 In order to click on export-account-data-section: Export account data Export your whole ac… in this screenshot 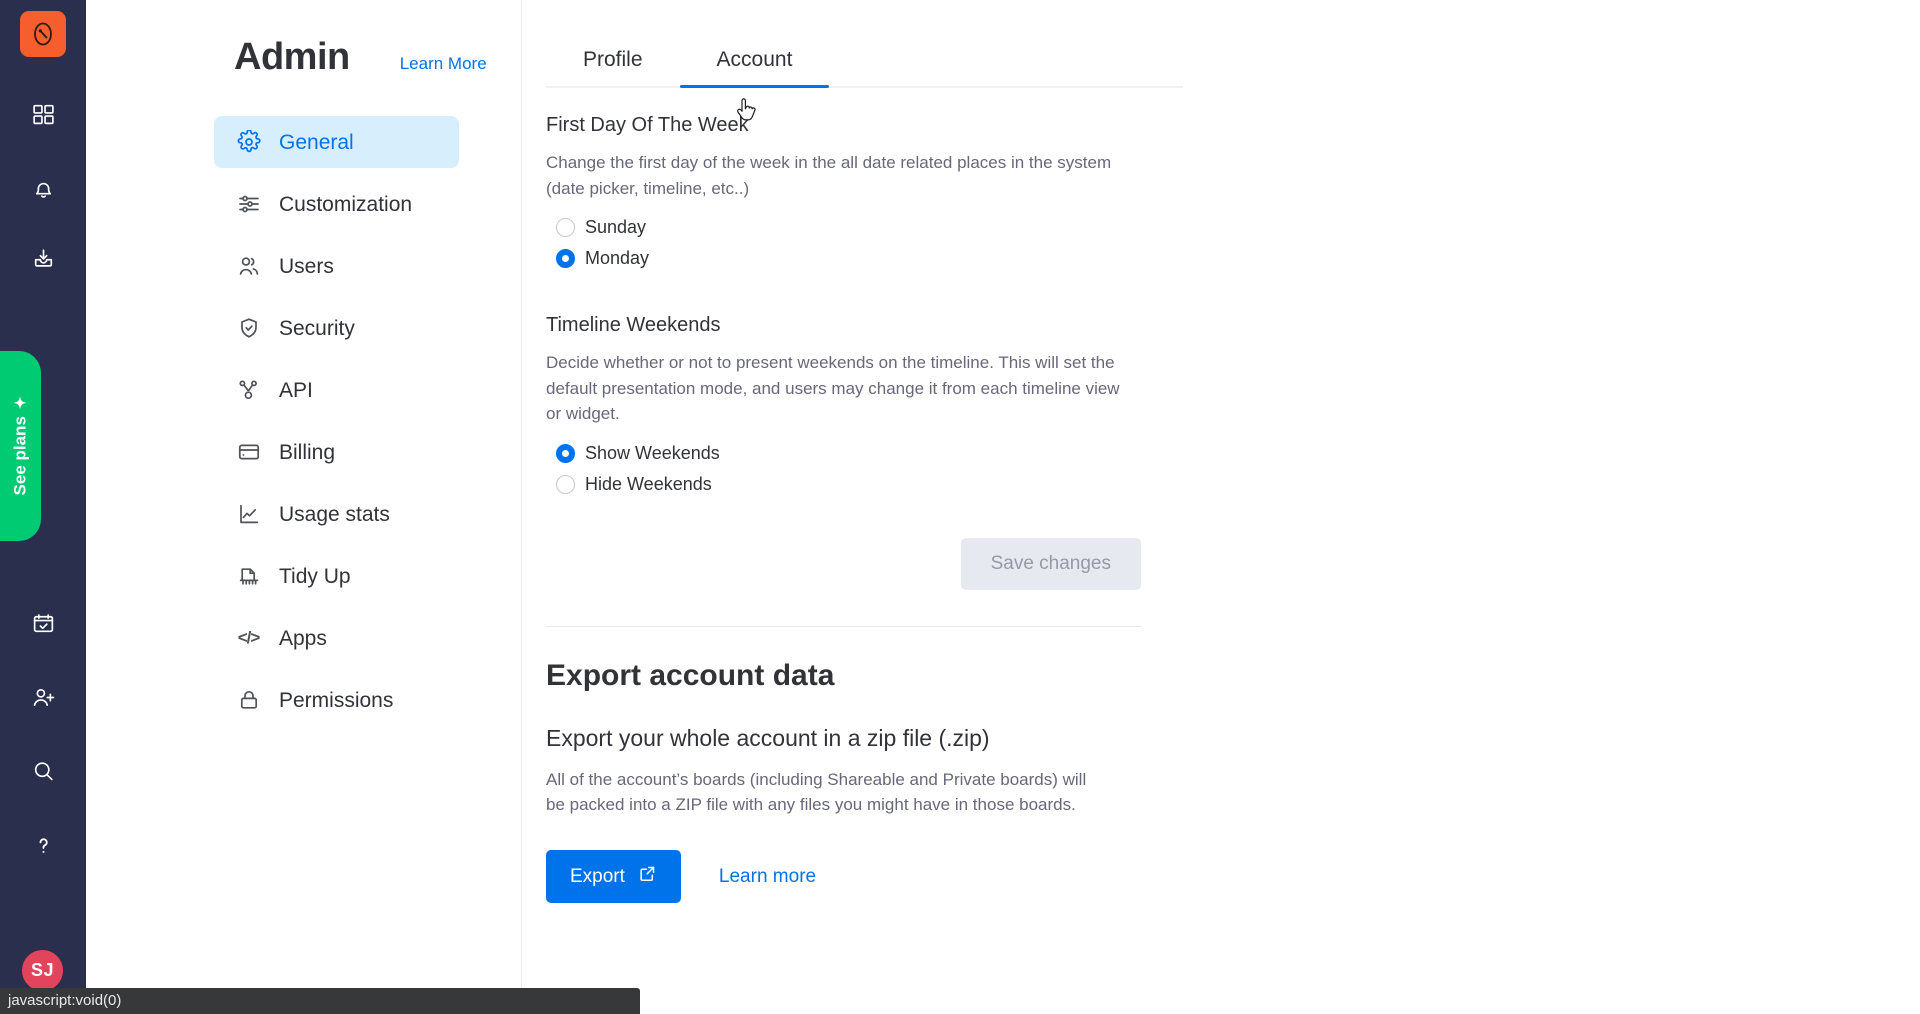, I will do `click(864, 781)`.